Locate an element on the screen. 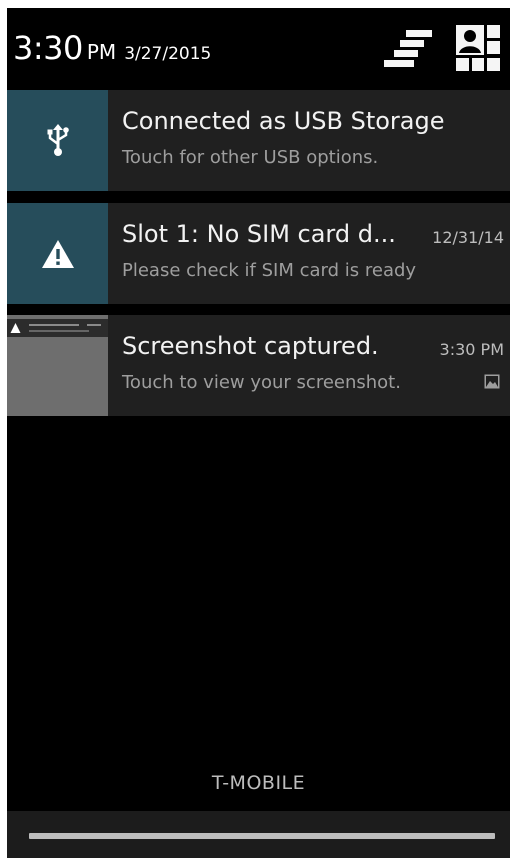 The height and width of the screenshot is (858, 511). notification-text: Touch to view your screenshot. is located at coordinates (261, 382).